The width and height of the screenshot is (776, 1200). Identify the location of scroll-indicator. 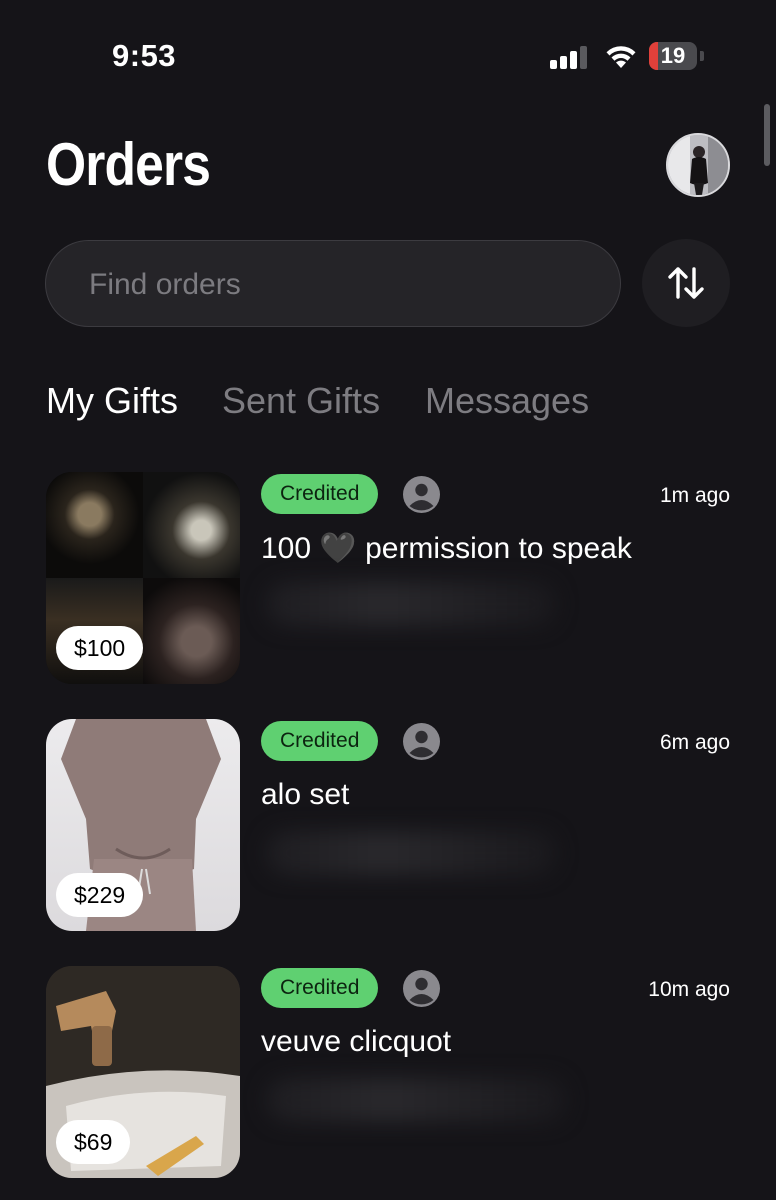
(767, 135).